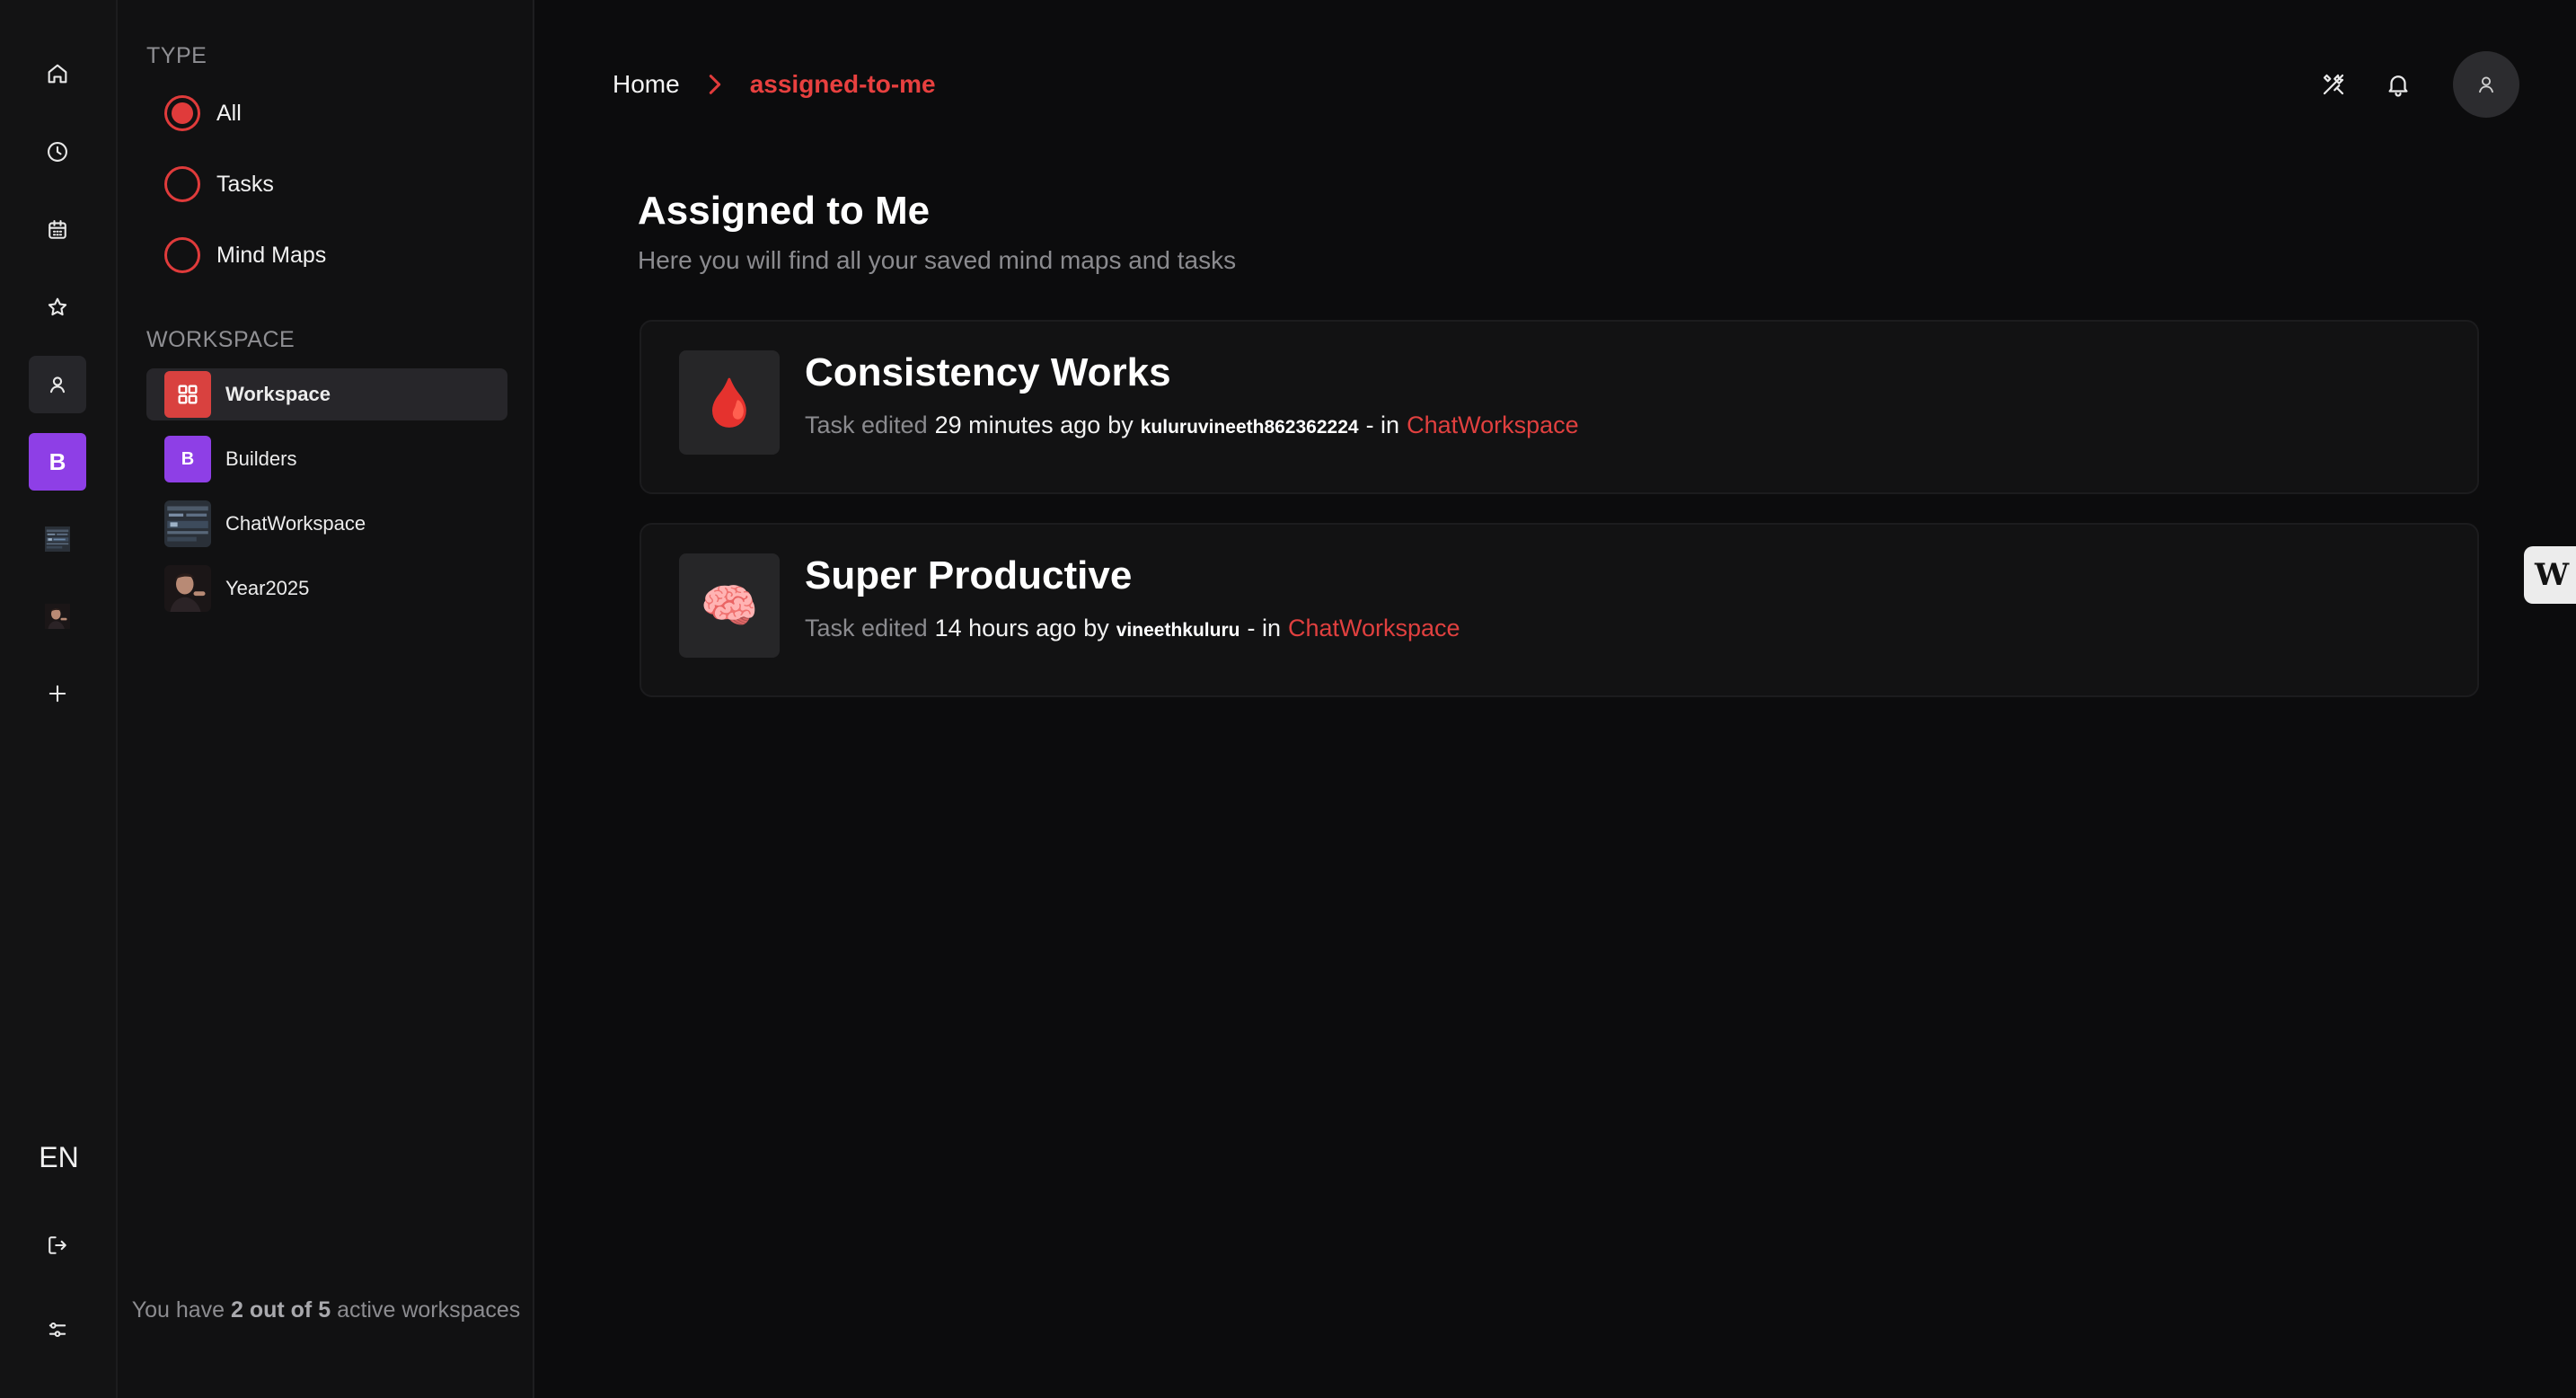  What do you see at coordinates (57, 1329) in the screenshot?
I see `settings-sliders-icon` at bounding box center [57, 1329].